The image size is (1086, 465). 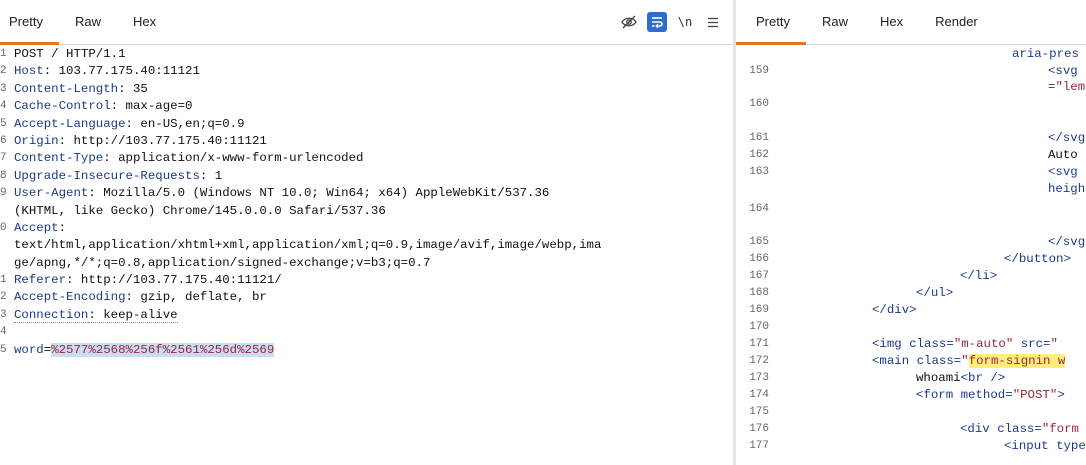 I want to click on request-line: 8 Upgrade-Insecure-Requests: 1, so click(x=366, y=176).